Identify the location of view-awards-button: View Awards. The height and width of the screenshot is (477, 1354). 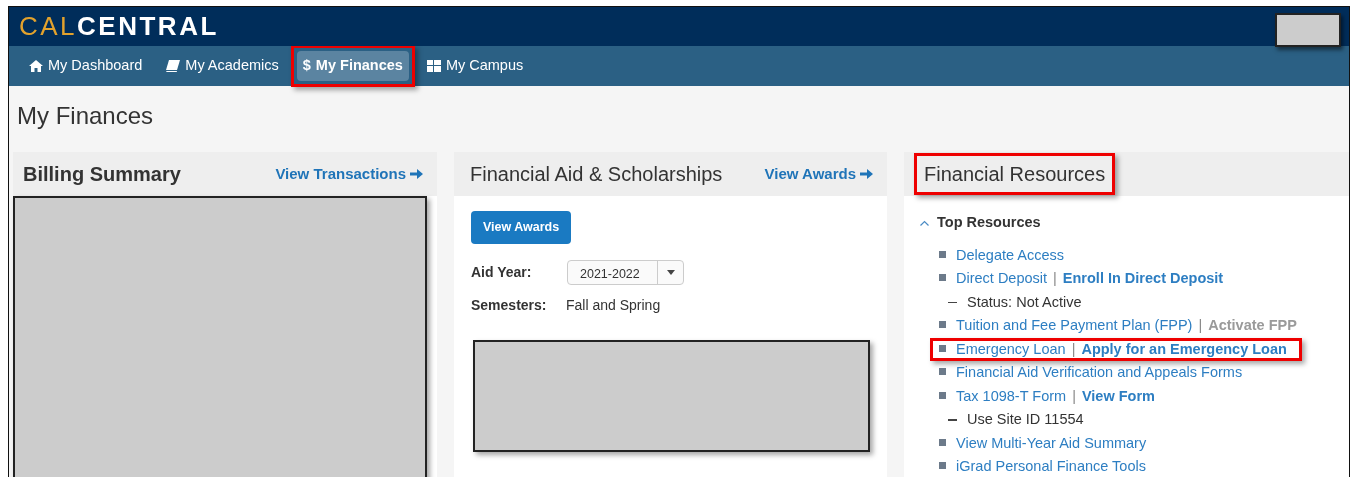
(521, 227).